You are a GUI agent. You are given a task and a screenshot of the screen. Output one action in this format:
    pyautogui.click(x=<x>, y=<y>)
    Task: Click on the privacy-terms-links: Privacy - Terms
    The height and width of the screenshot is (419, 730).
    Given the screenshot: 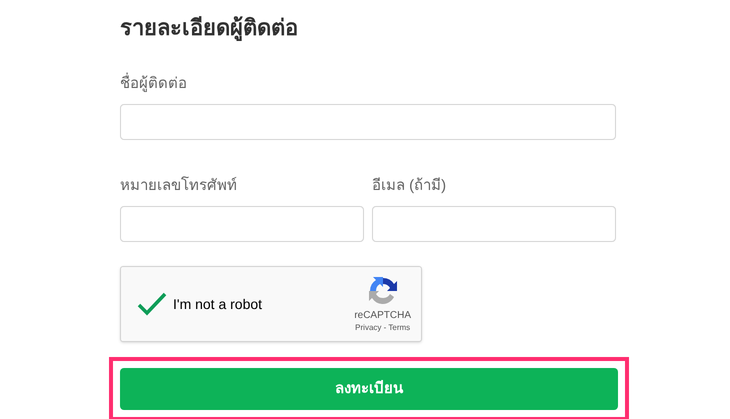 What is the action you would take?
    pyautogui.click(x=382, y=327)
    